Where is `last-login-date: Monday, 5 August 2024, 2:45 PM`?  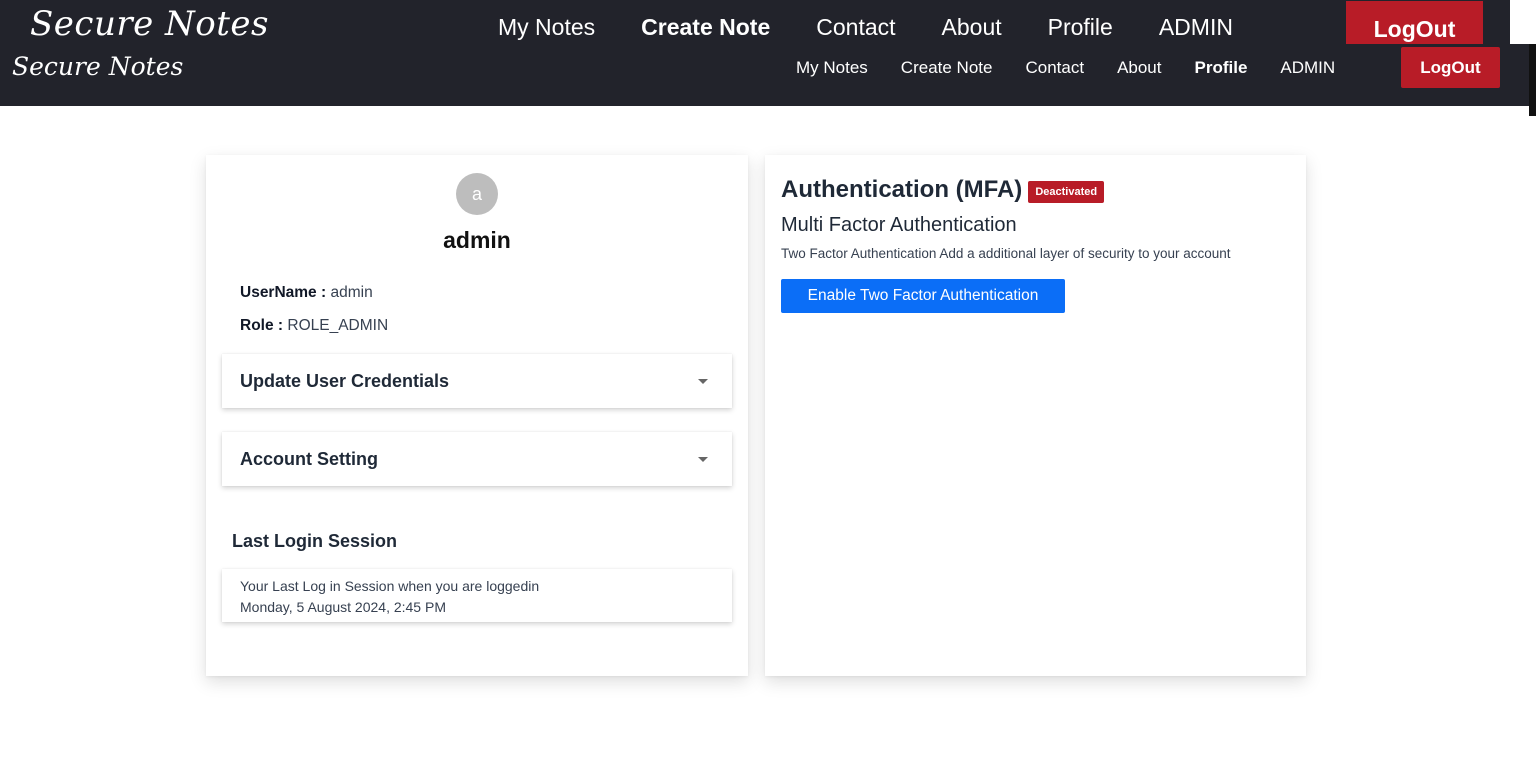
last-login-date: Monday, 5 August 2024, 2:45 PM is located at coordinates (343, 607).